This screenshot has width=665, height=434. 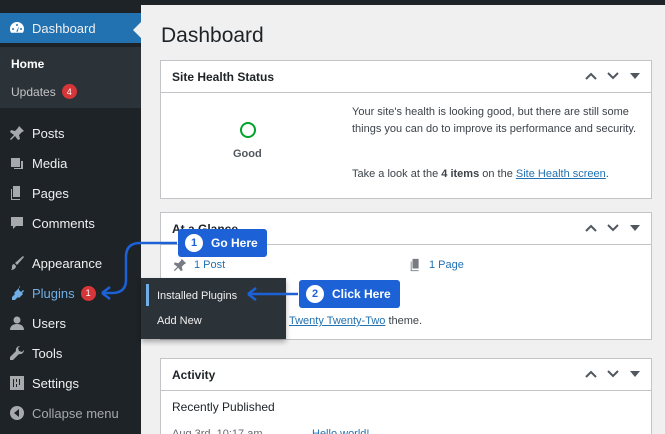 I want to click on post-count-link: 1 Post, so click(x=209, y=265).